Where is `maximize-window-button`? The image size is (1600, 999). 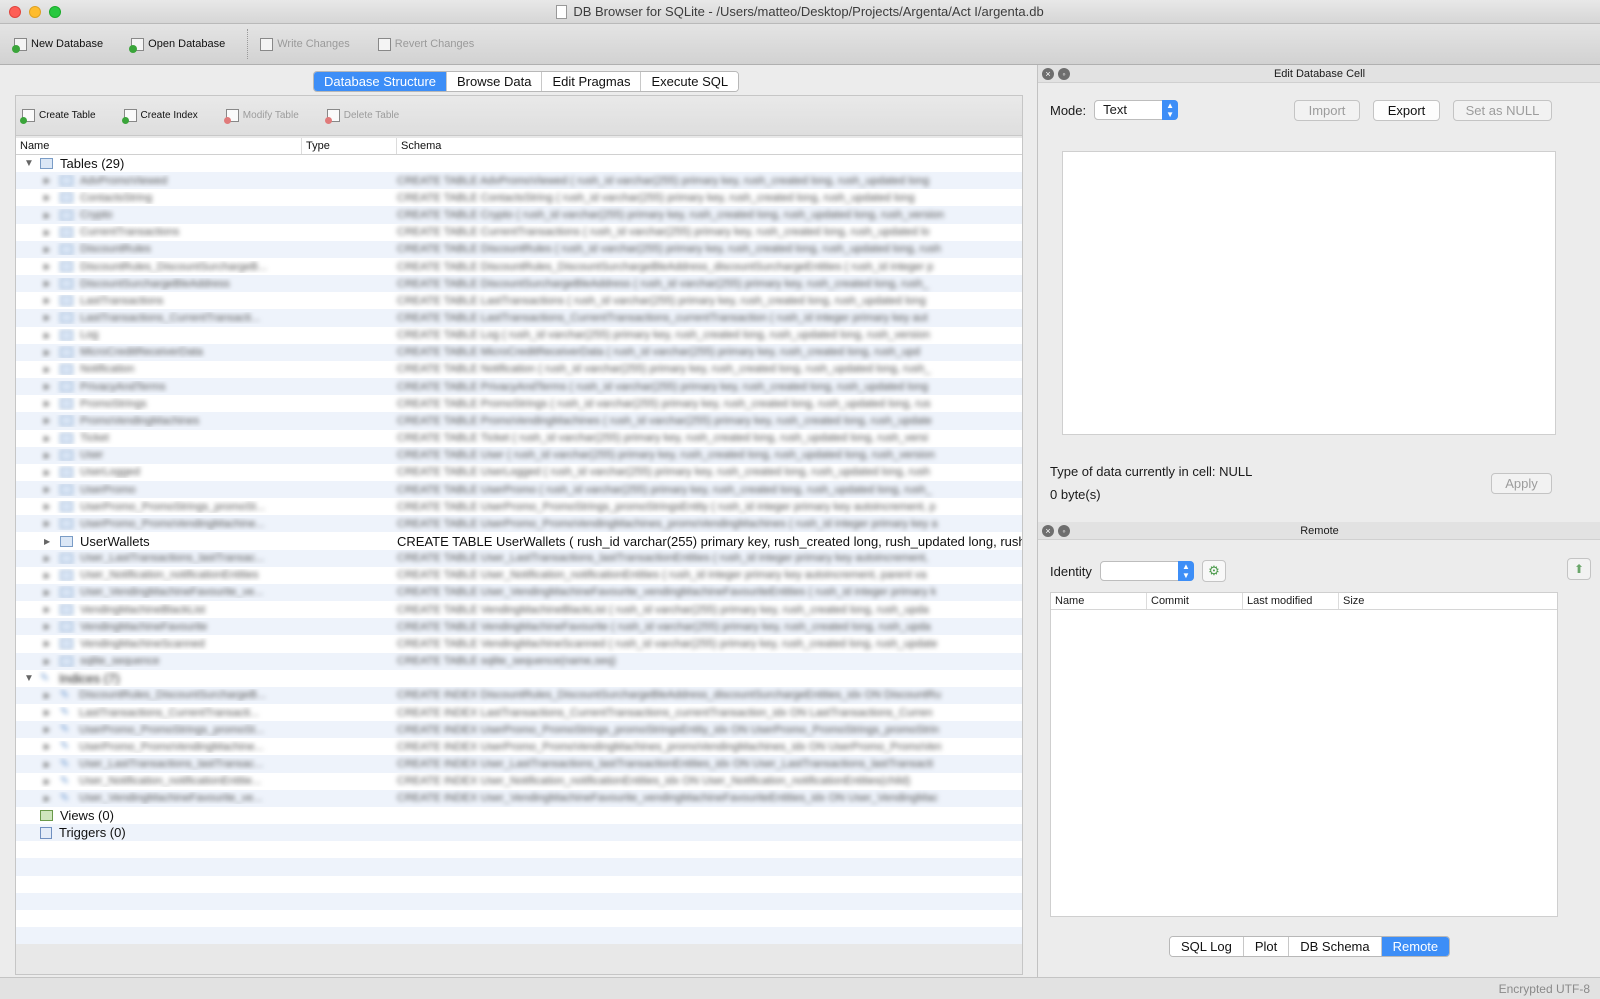
maximize-window-button is located at coordinates (55, 12).